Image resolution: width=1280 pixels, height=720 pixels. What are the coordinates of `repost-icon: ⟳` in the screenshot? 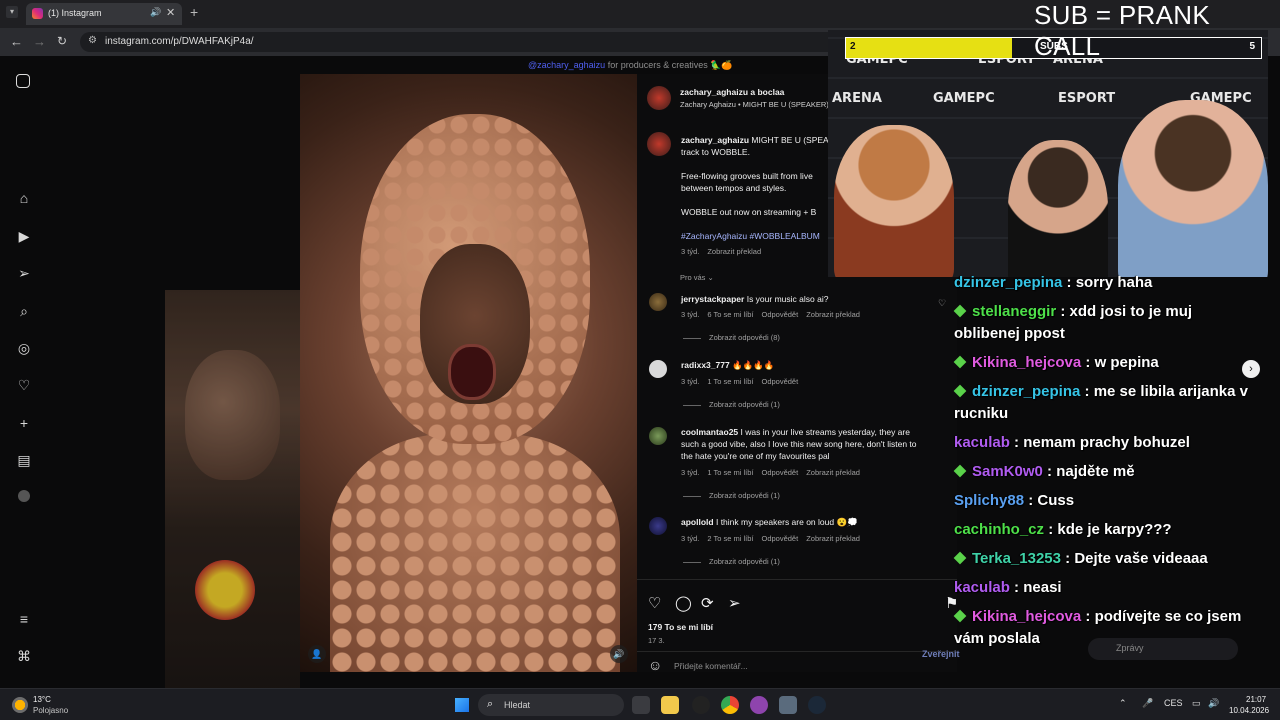 It's located at (707, 603).